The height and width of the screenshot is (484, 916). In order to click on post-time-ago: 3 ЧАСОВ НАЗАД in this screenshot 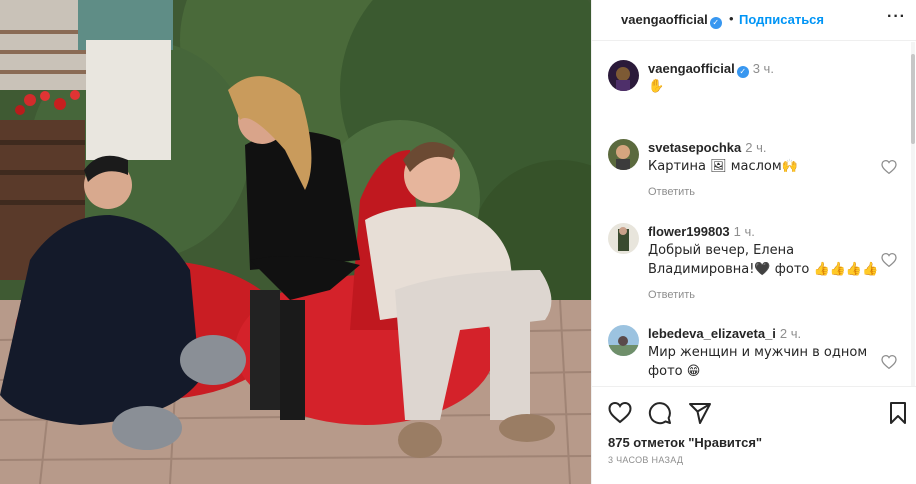, I will do `click(645, 460)`.